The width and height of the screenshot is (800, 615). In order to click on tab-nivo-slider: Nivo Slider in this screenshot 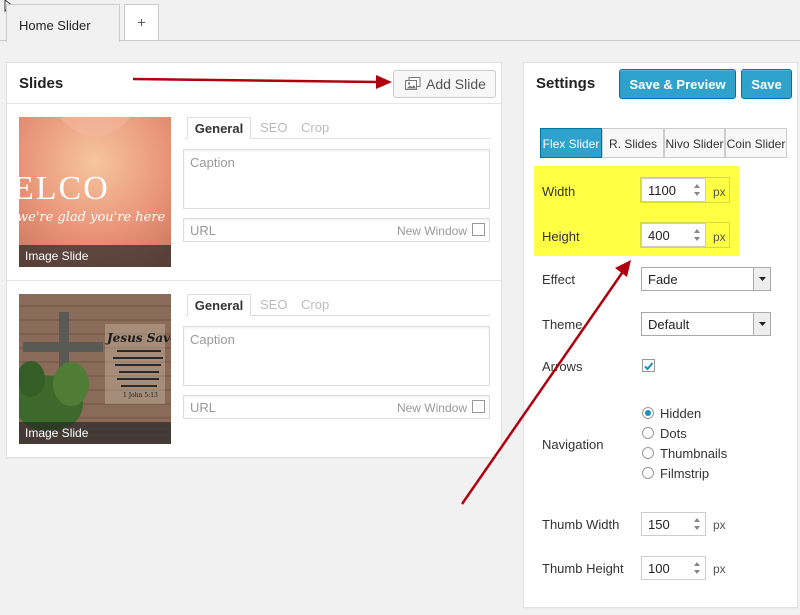, I will do `click(694, 143)`.